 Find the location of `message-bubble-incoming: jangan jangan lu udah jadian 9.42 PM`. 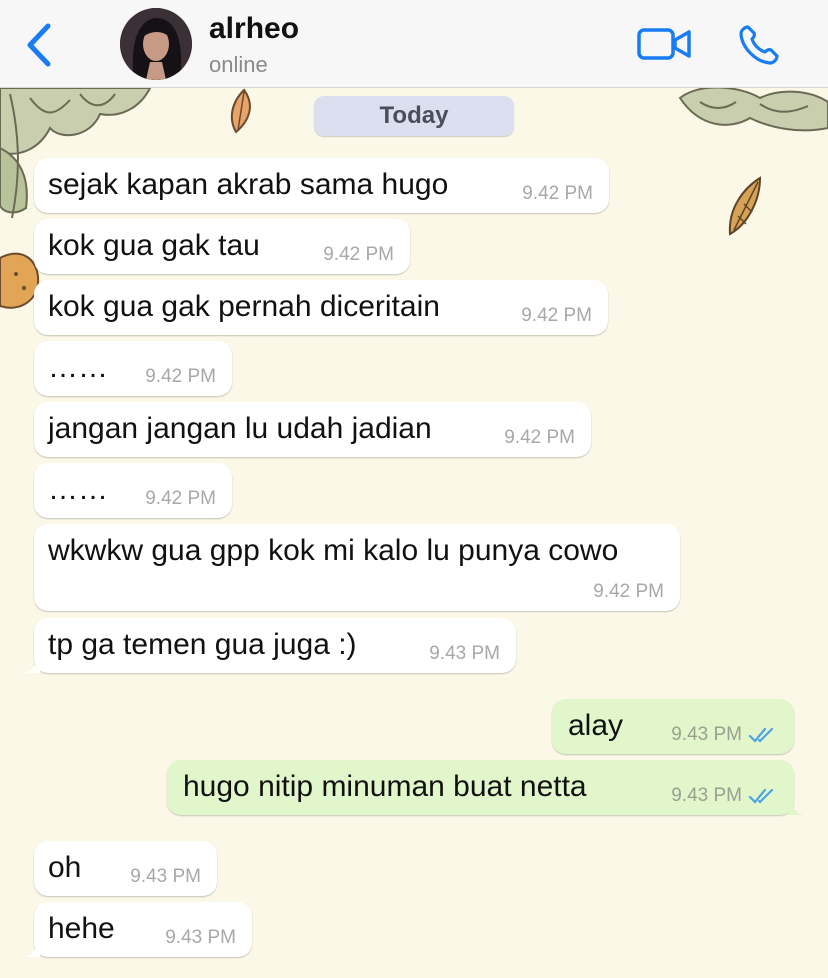

message-bubble-incoming: jangan jangan lu udah jadian 9.42 PM is located at coordinates (312, 429).